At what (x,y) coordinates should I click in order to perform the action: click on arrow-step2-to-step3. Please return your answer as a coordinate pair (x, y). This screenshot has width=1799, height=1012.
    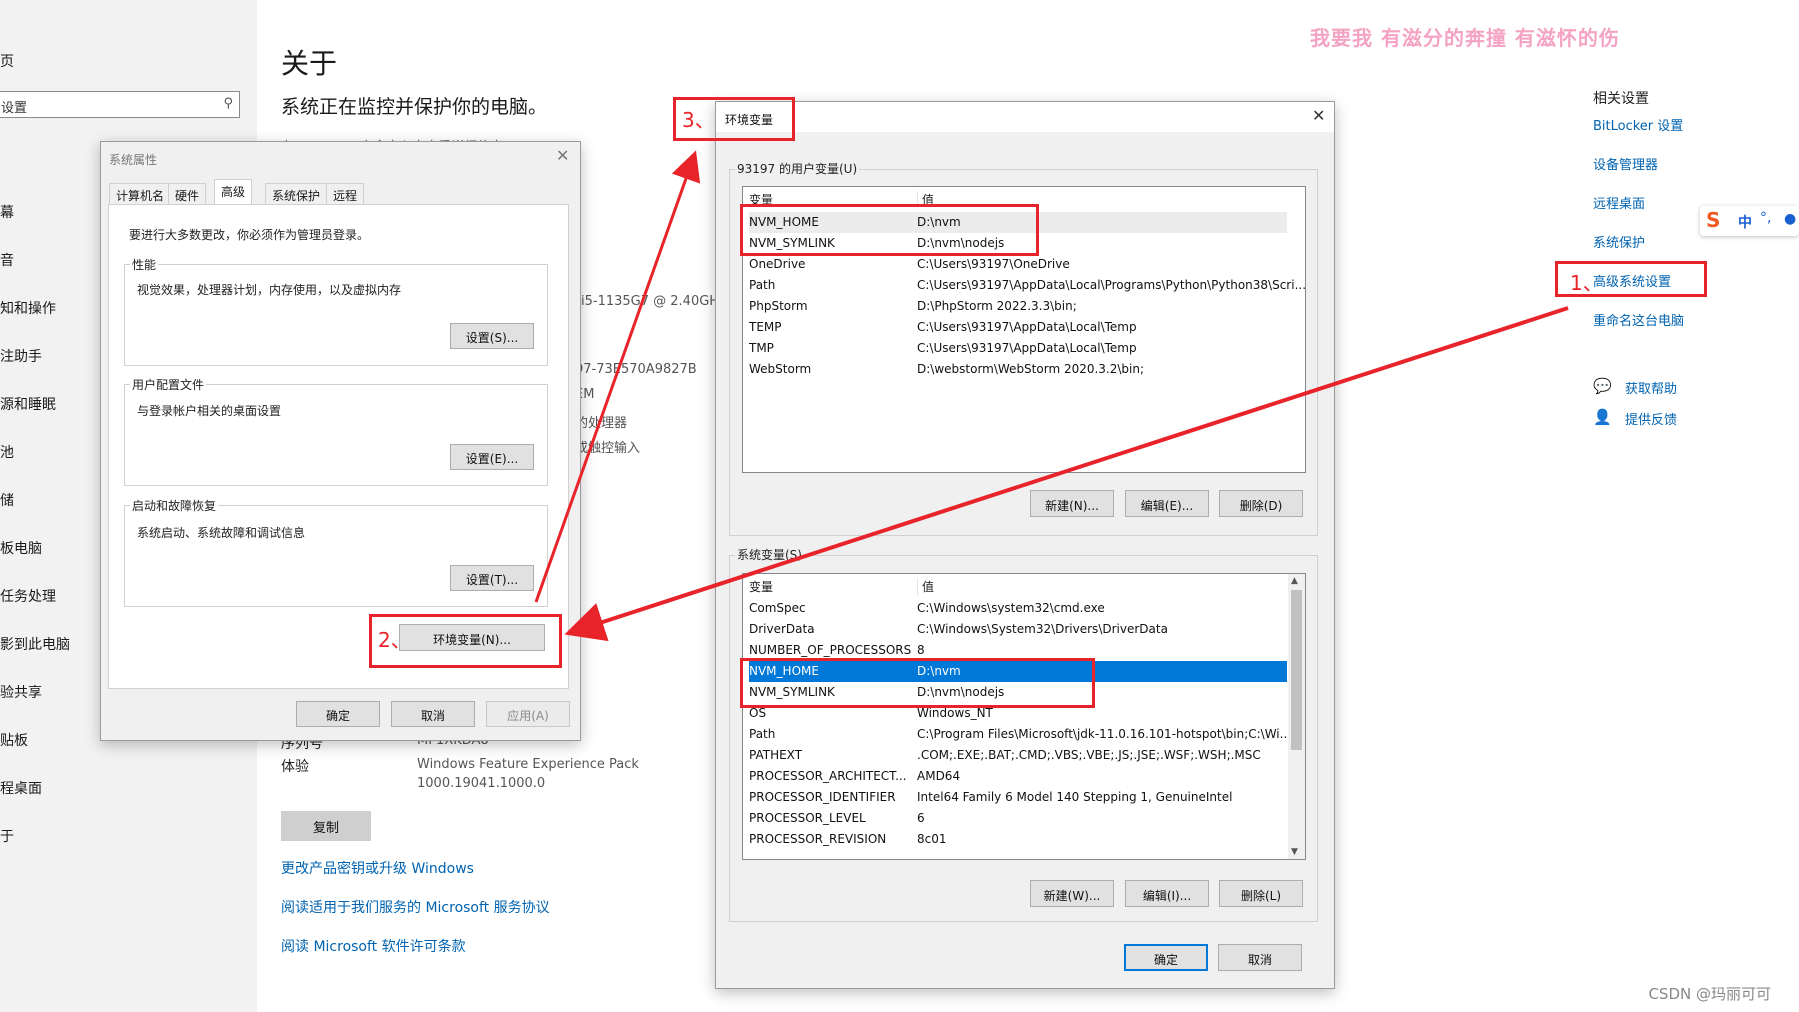
    Looking at the image, I should click on (617, 376).